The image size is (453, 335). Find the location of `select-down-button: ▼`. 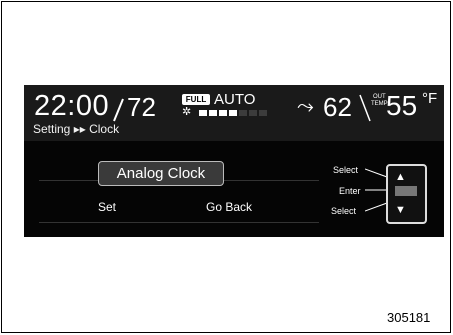

select-down-button: ▼ is located at coordinates (400, 210).